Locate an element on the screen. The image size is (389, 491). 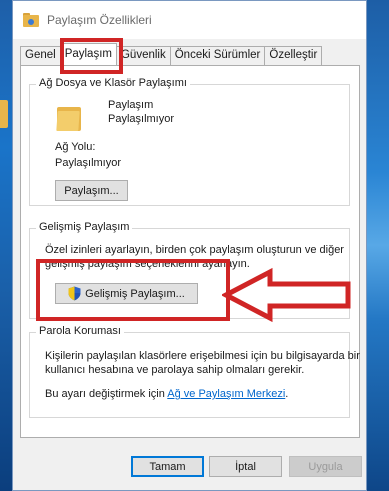
network-sharing-center-link: Ağ ve Paylaşım Merkezi is located at coordinates (226, 394).